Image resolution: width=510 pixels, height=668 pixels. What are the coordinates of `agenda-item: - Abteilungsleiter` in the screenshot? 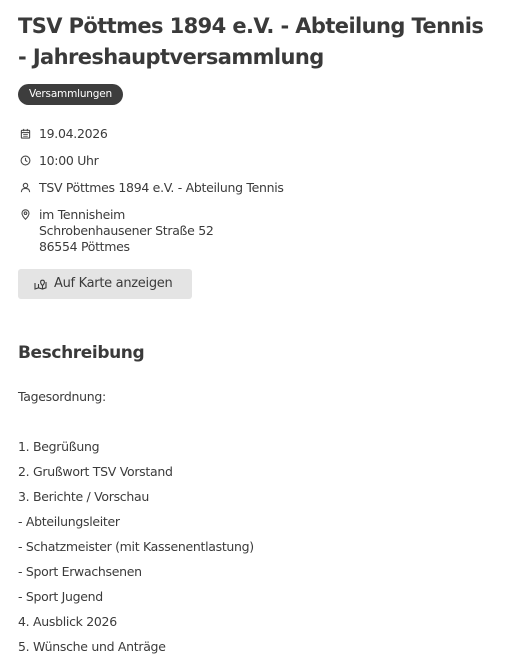 It's located at (69, 521).